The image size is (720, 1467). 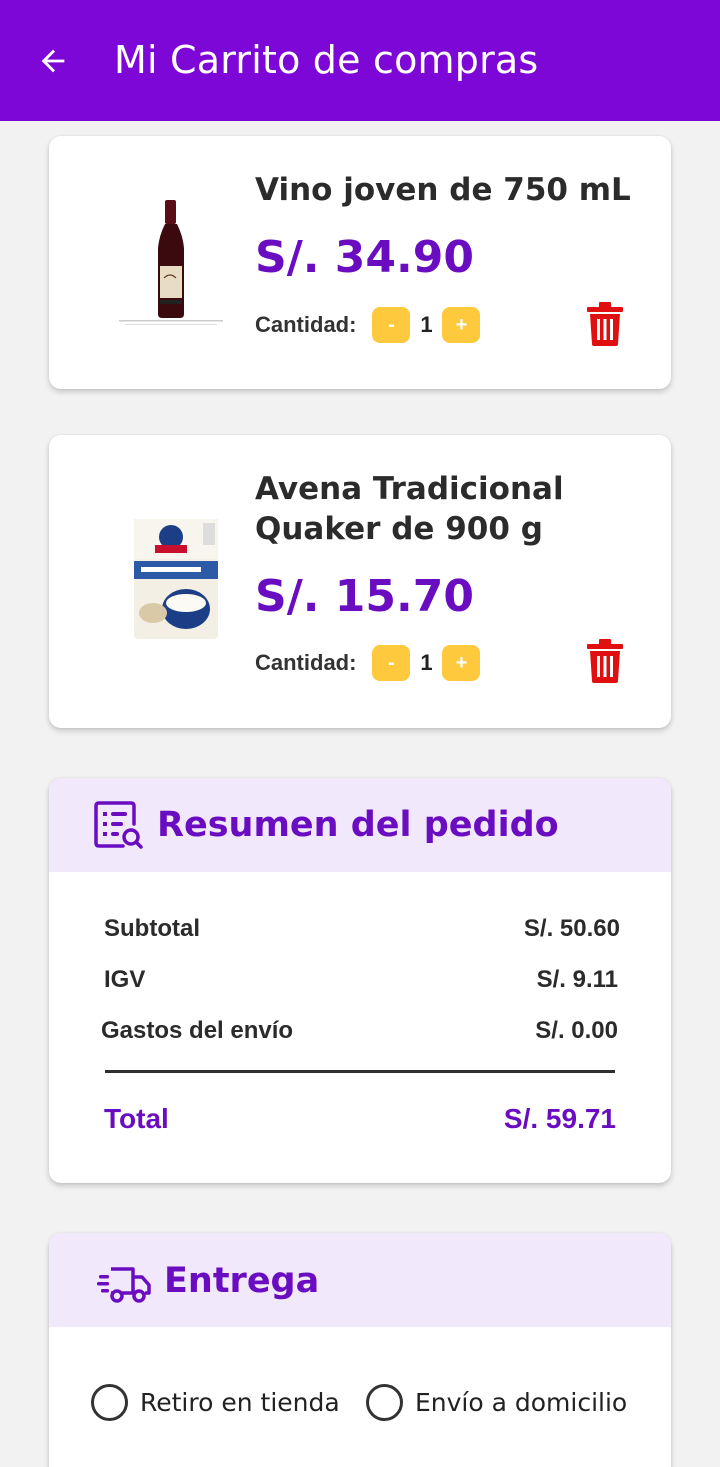 What do you see at coordinates (364, 257) in the screenshot?
I see `product-price: S/. 34.90` at bounding box center [364, 257].